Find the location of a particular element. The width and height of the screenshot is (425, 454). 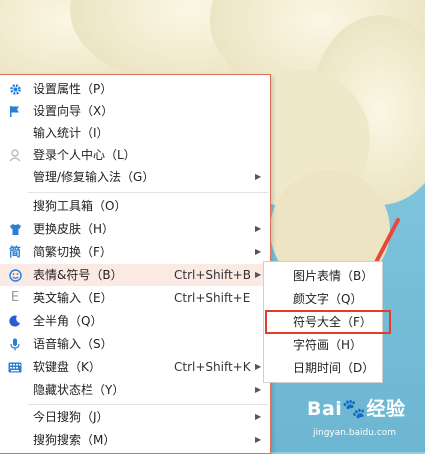

moon-icon is located at coordinates (15, 321).